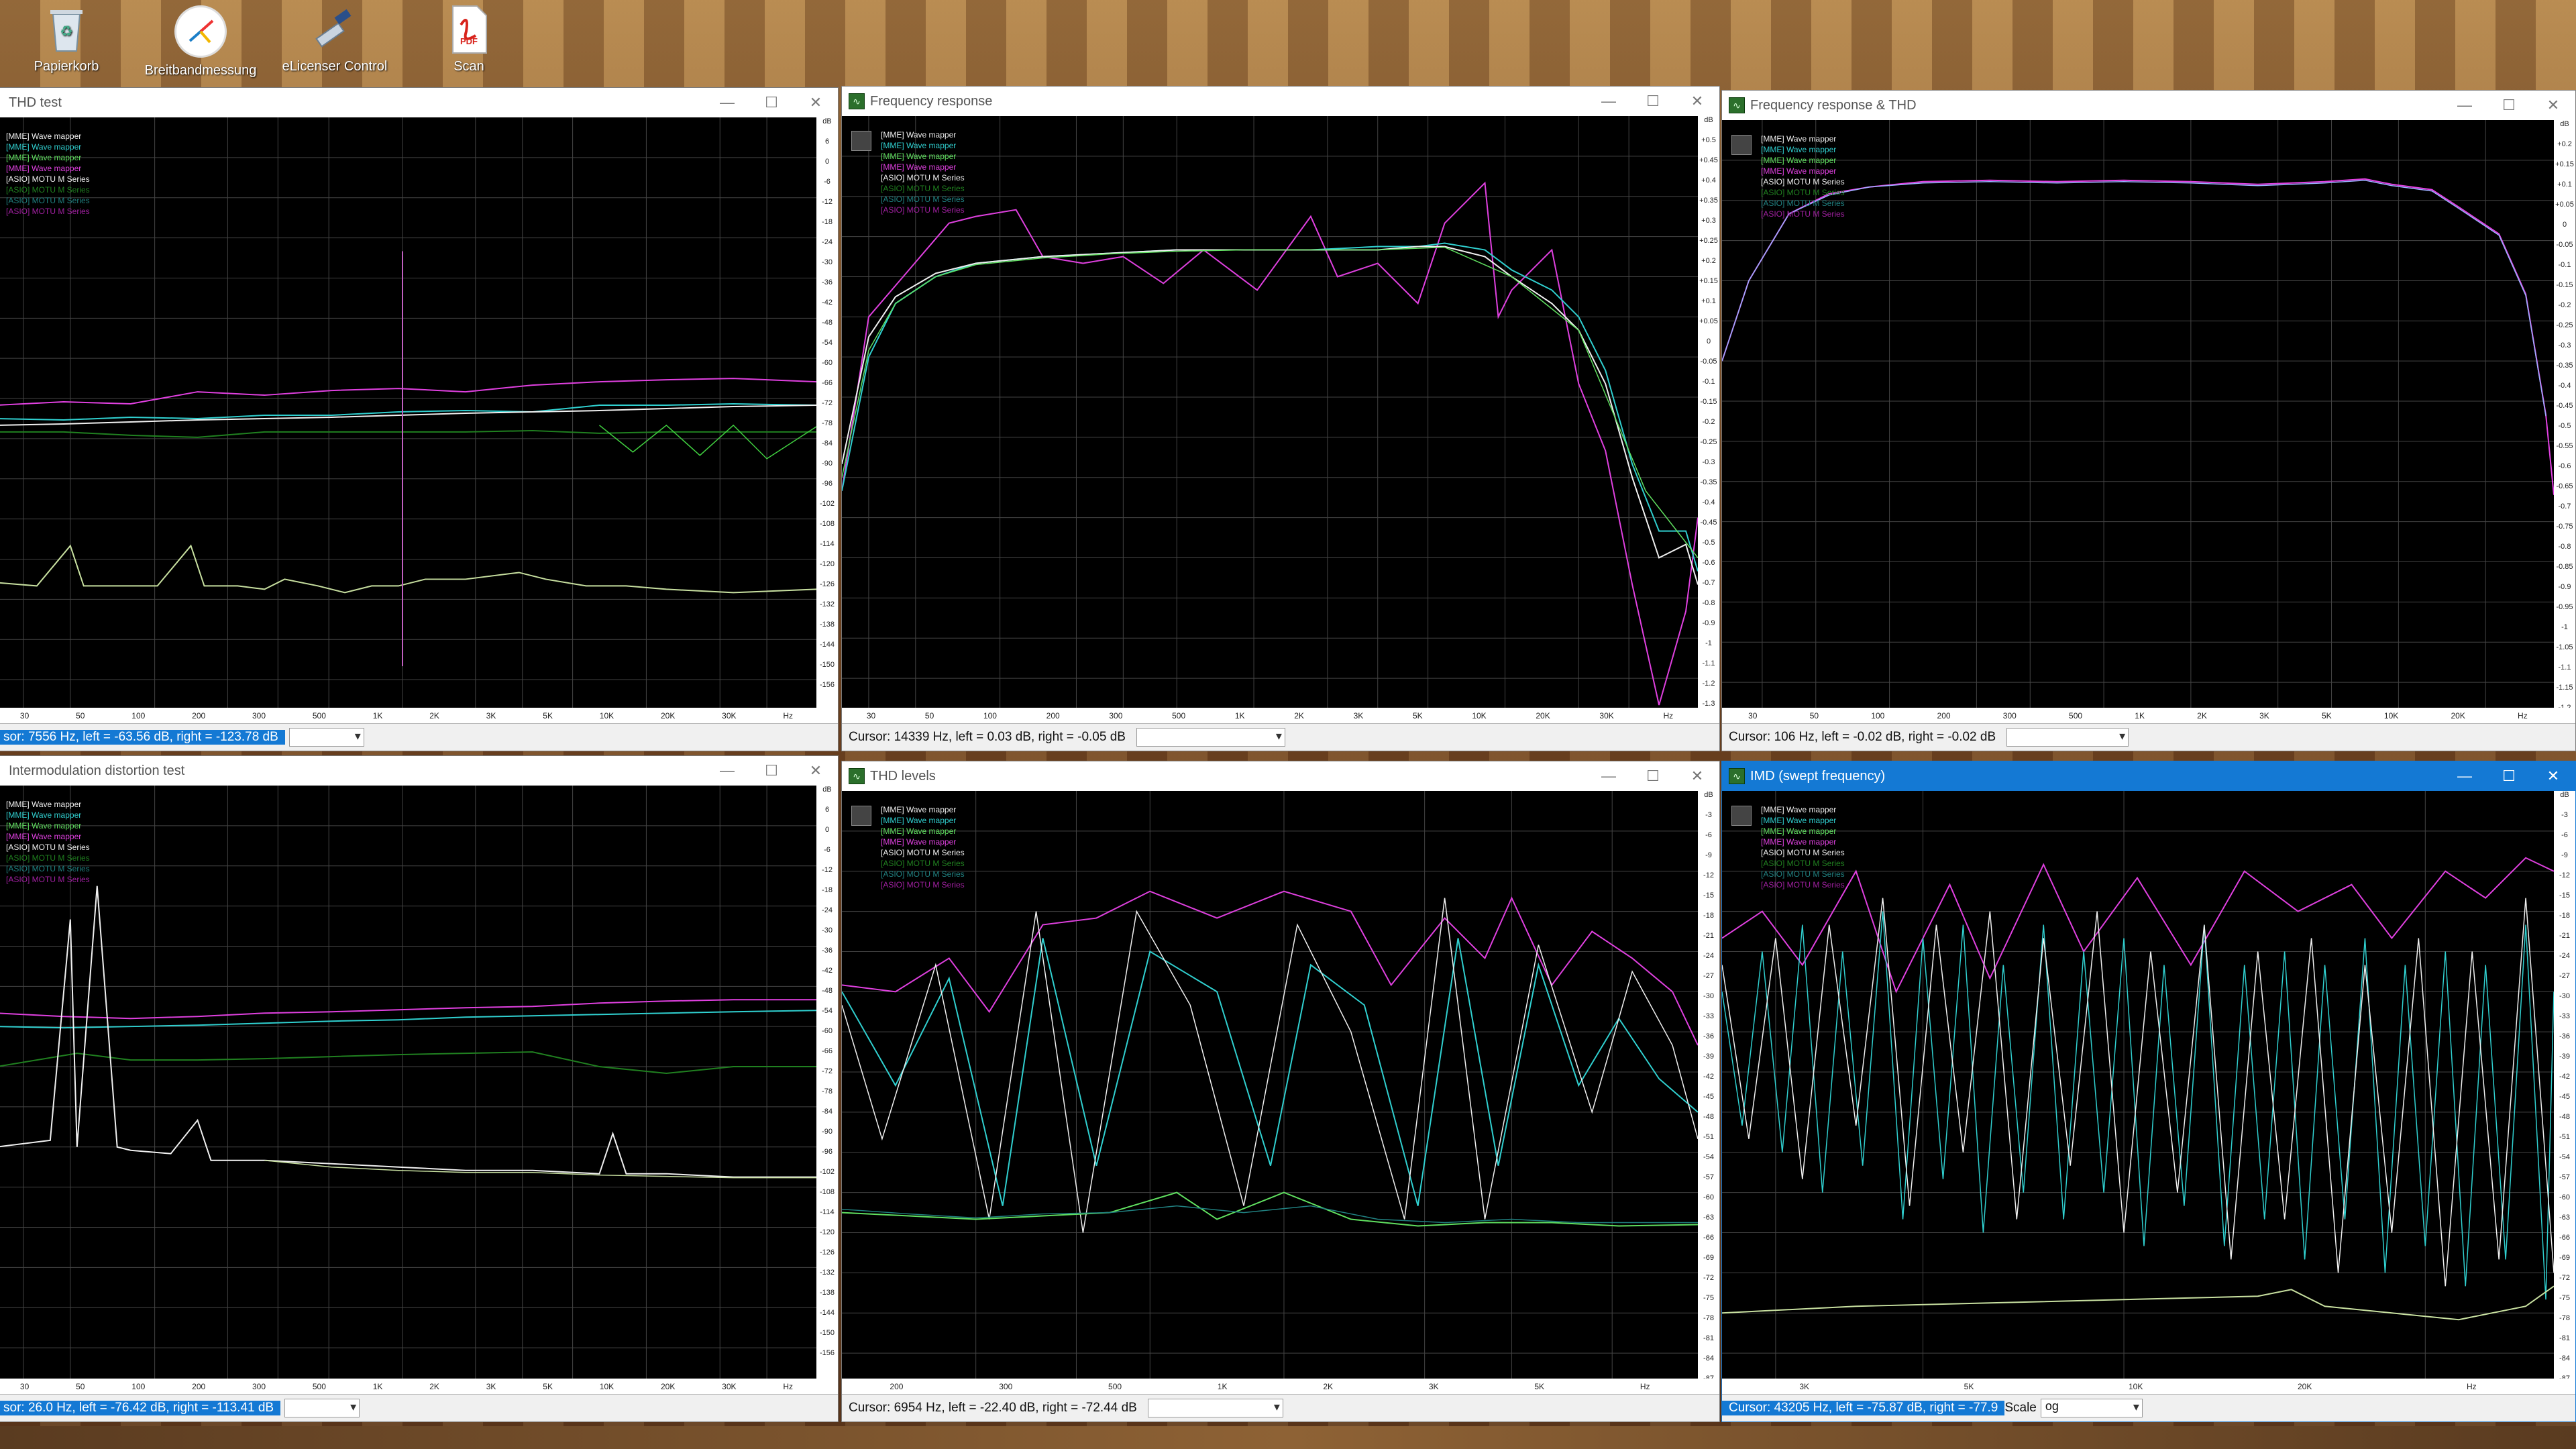 The width and height of the screenshot is (2576, 1449). Describe the element at coordinates (469, 45) in the screenshot. I see `desktop-icon-scan: PDF Scan` at that location.